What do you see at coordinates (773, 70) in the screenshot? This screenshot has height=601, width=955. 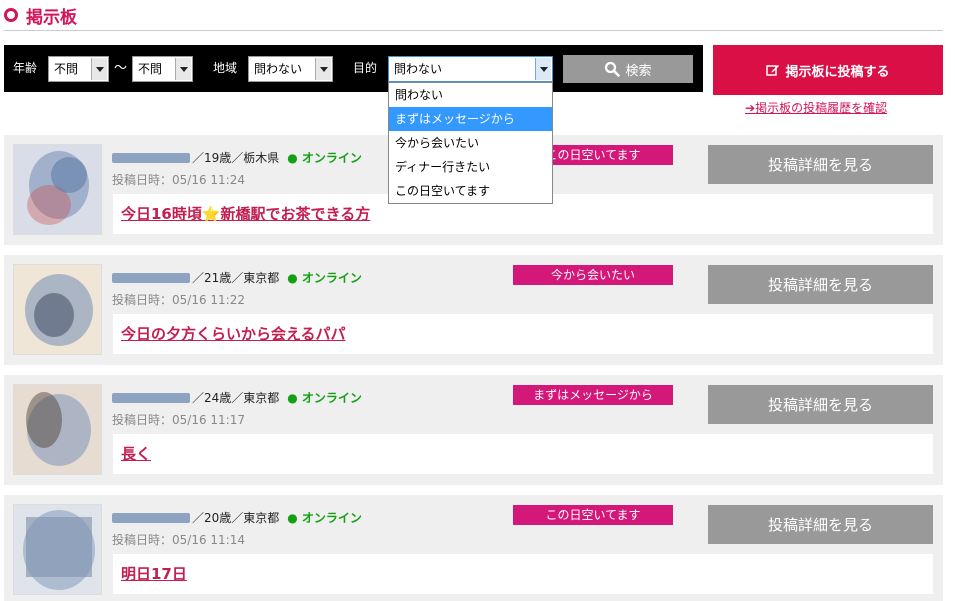 I see `edit-icon` at bounding box center [773, 70].